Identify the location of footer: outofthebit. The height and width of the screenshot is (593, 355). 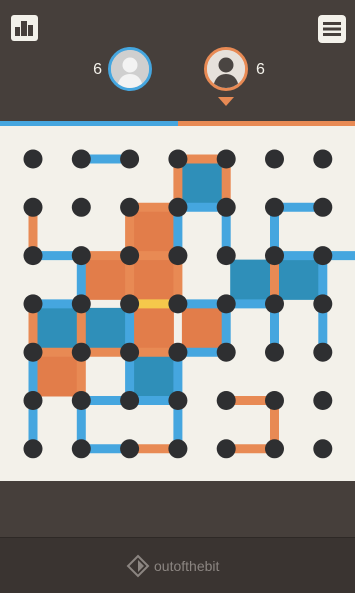
(177, 565).